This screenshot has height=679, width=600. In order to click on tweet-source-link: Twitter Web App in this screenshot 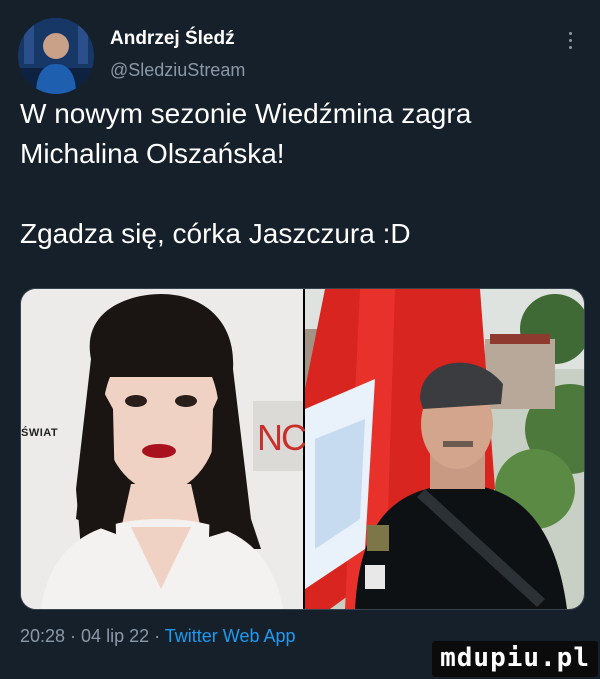, I will do `click(230, 636)`.